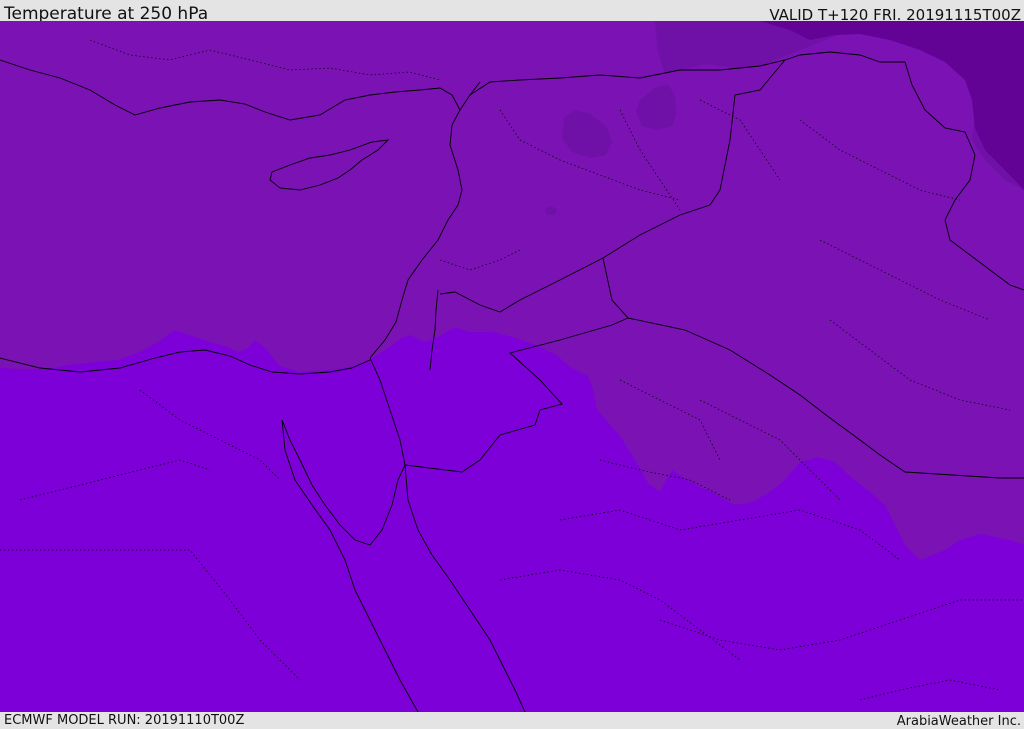 Image resolution: width=1024 pixels, height=729 pixels. What do you see at coordinates (551, 211) in the screenshot?
I see `temperature-patch-cold` at bounding box center [551, 211].